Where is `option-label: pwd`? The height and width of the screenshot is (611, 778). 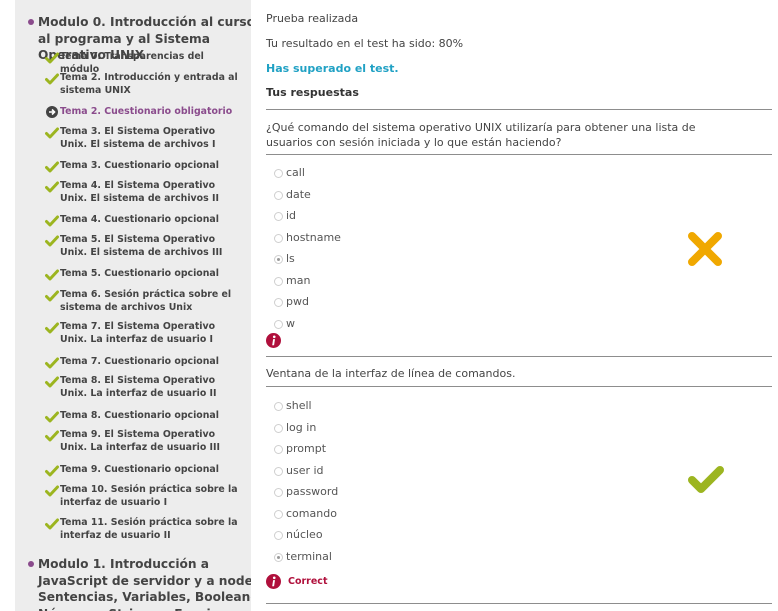
option-label: pwd is located at coordinates (297, 301).